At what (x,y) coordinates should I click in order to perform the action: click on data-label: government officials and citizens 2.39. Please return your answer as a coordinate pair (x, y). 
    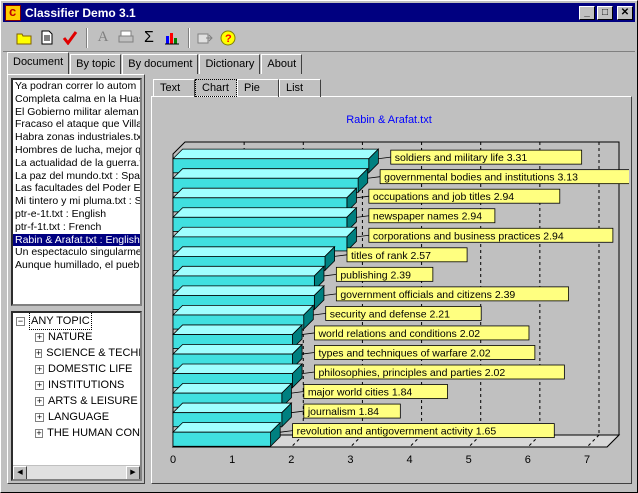
    Looking at the image, I should click on (446, 294).